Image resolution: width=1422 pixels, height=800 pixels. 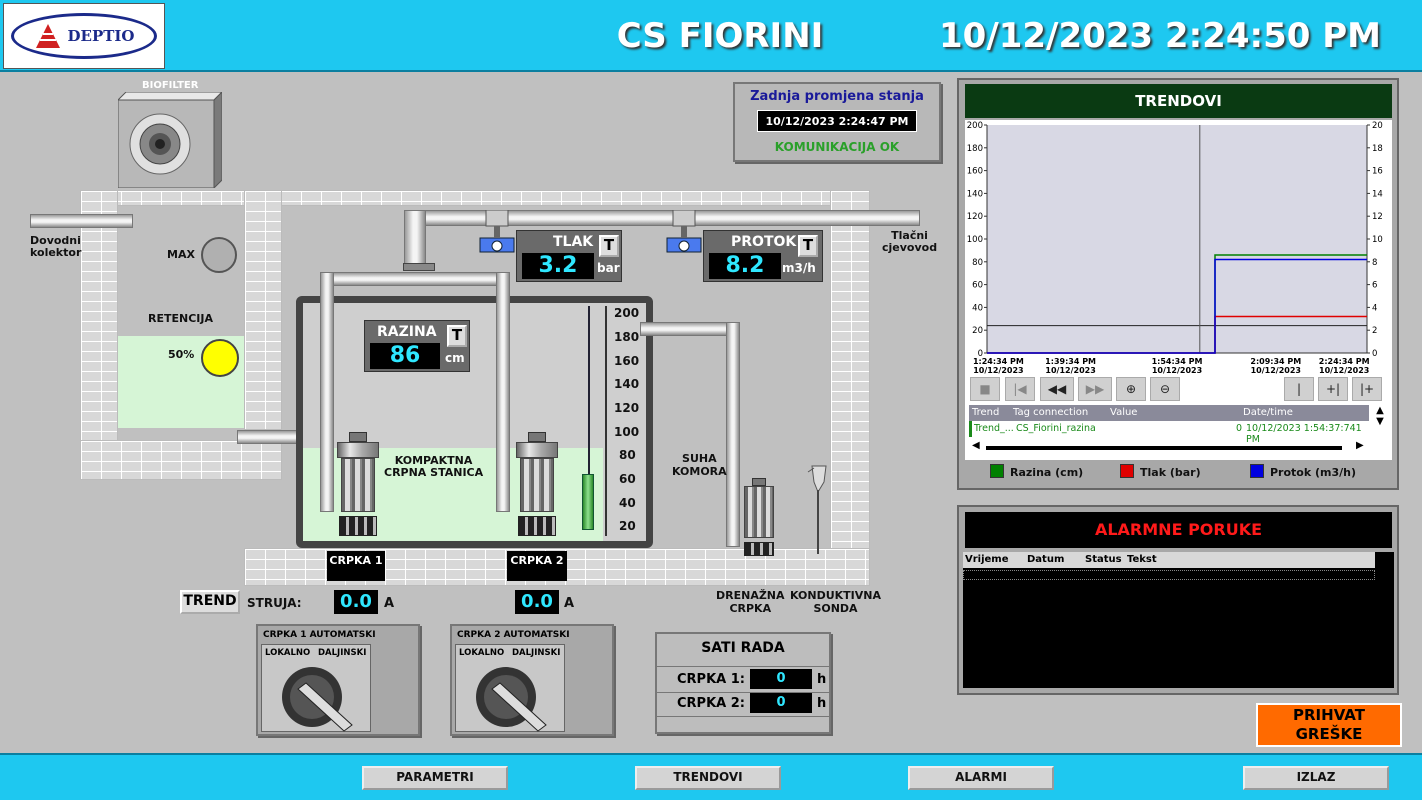 What do you see at coordinates (405, 356) in the screenshot?
I see `level-value: 86` at bounding box center [405, 356].